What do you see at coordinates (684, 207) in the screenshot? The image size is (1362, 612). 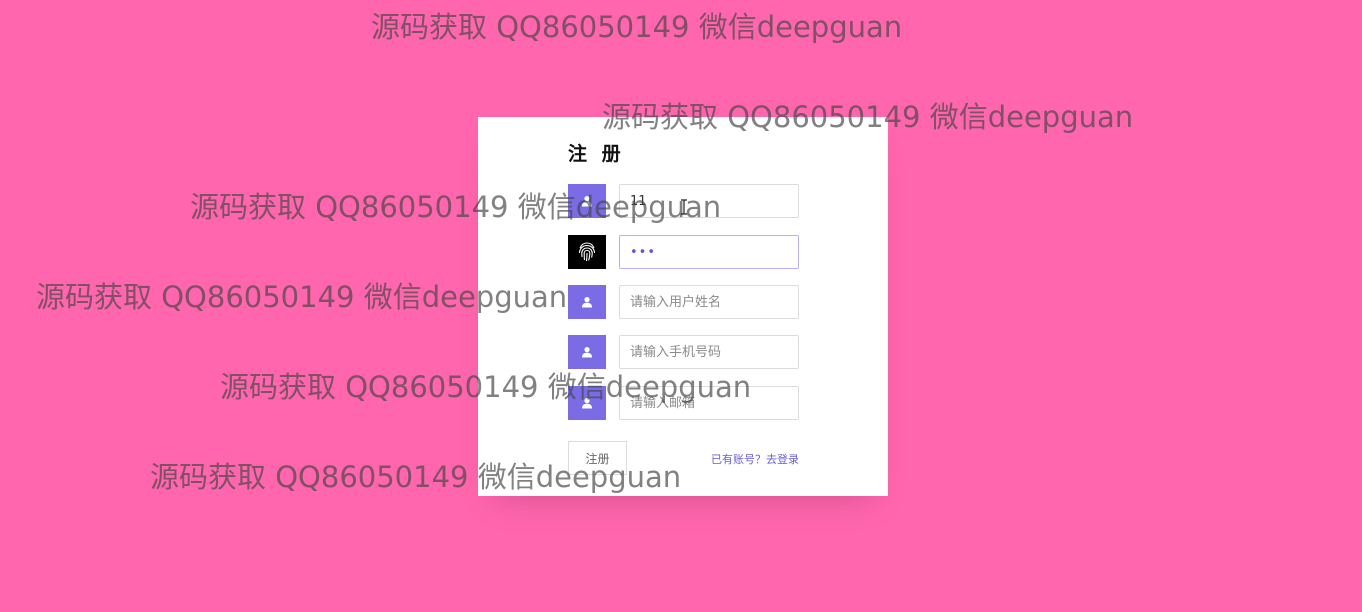 I see `text-cursor-icon` at bounding box center [684, 207].